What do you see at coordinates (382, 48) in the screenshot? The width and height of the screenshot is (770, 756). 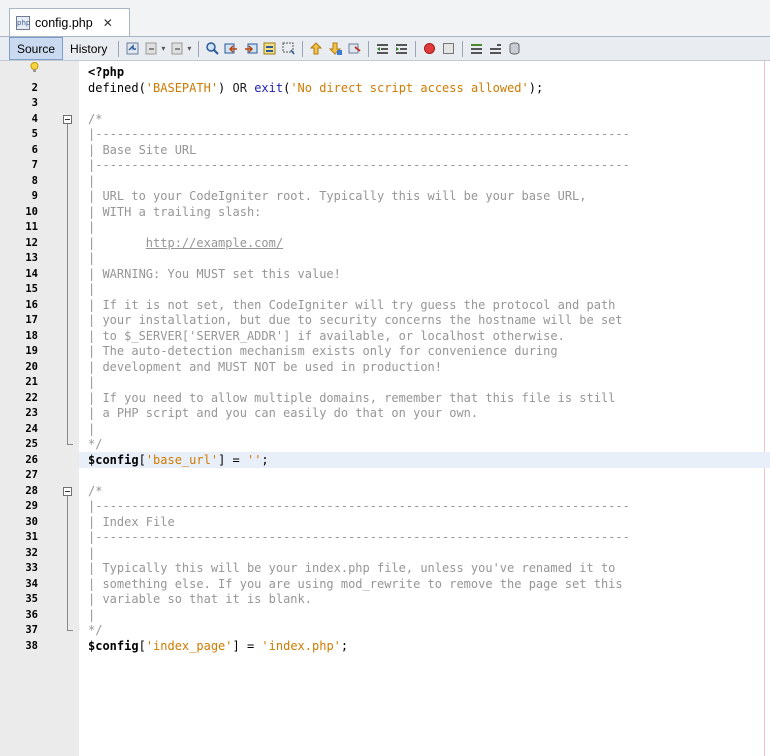 I see `shift-left-icon` at bounding box center [382, 48].